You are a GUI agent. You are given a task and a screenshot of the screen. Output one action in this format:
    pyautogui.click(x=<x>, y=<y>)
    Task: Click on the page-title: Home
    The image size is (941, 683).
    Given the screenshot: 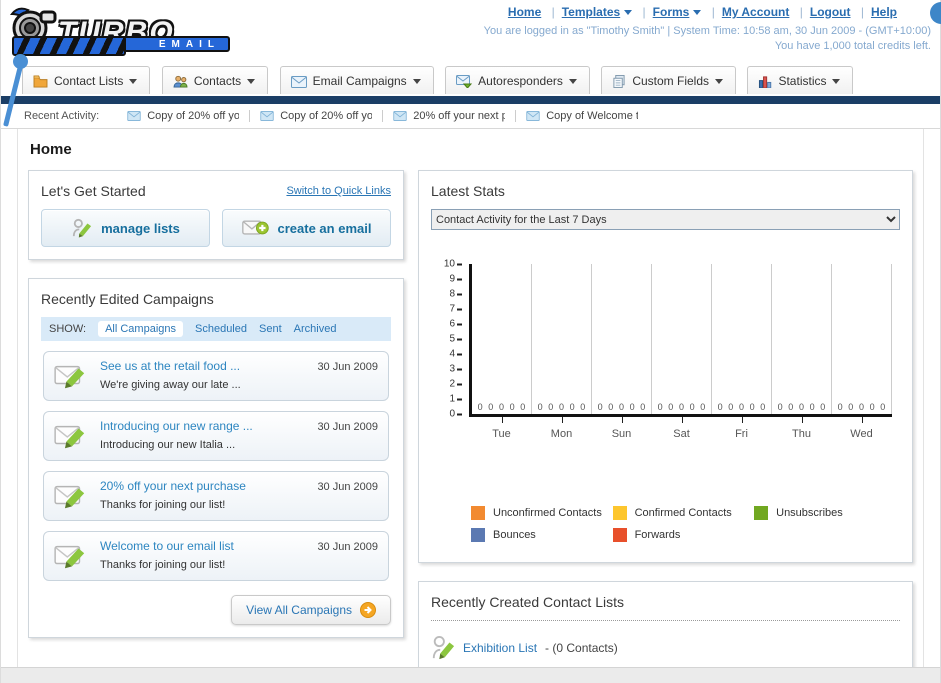 What is the action you would take?
    pyautogui.click(x=51, y=149)
    